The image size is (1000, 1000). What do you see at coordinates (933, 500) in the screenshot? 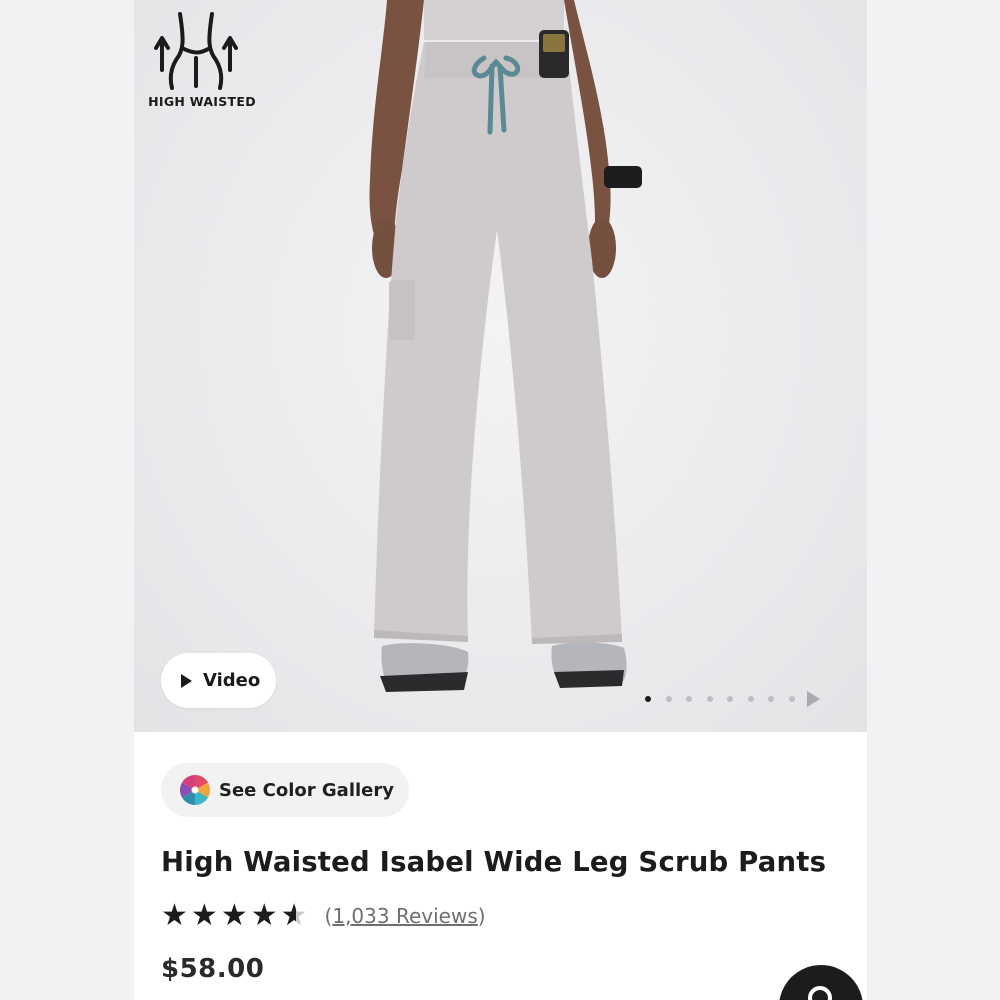
I see `page-margin-right` at bounding box center [933, 500].